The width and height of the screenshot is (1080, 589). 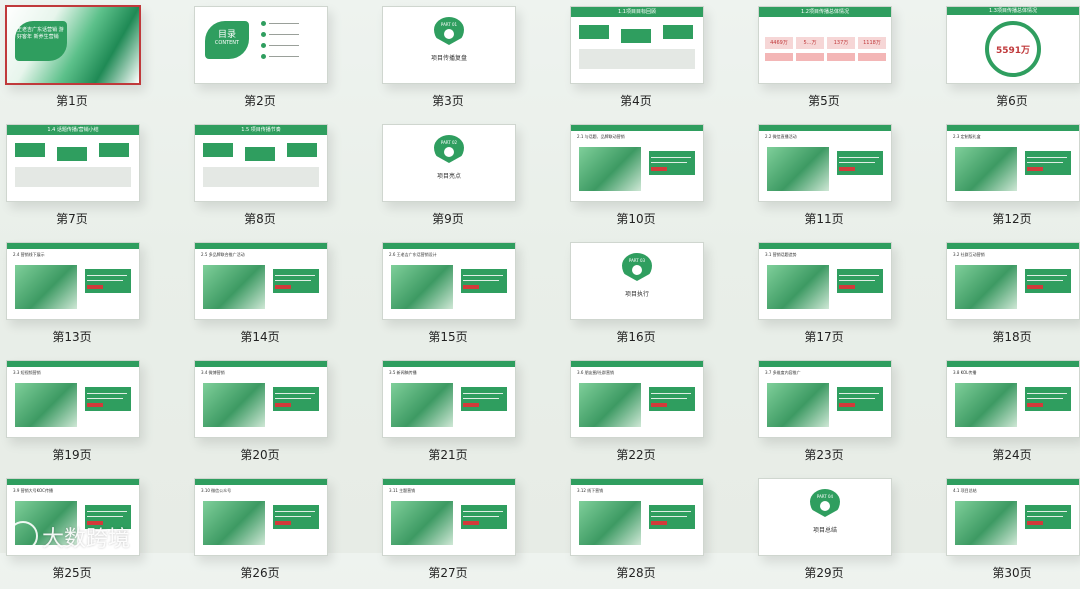 I want to click on slide-preview: 3.5 新闻稿传播, so click(x=449, y=399).